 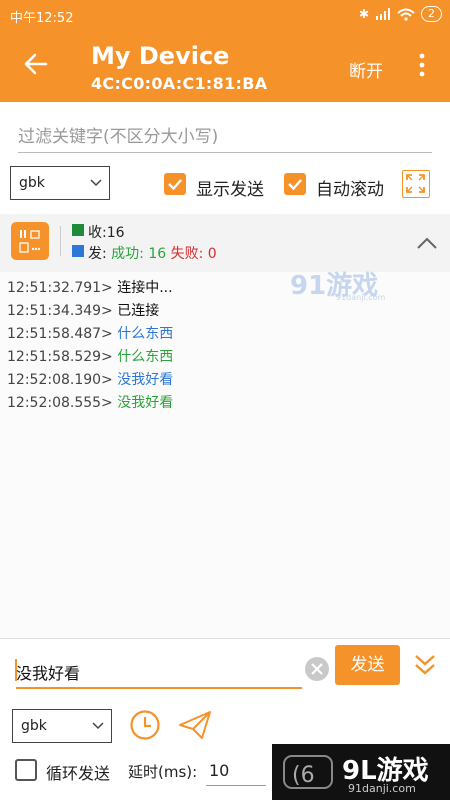 I want to click on success-count: 16, so click(x=157, y=254).